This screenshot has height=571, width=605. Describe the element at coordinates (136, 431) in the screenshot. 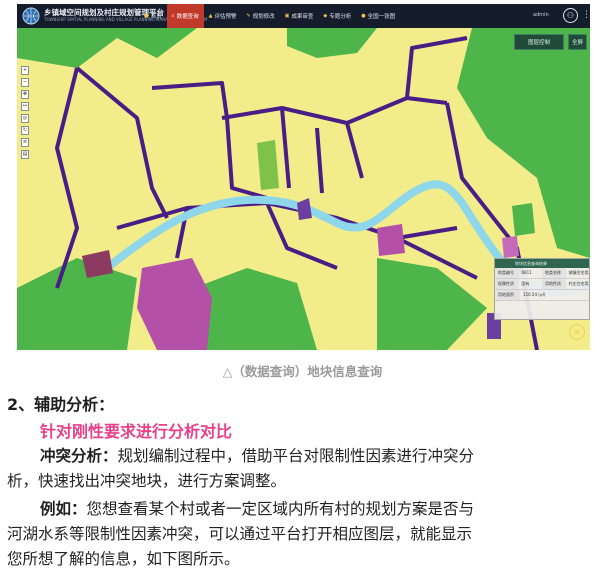

I see `subheading: 针对刚性要求进行分析对比` at that location.